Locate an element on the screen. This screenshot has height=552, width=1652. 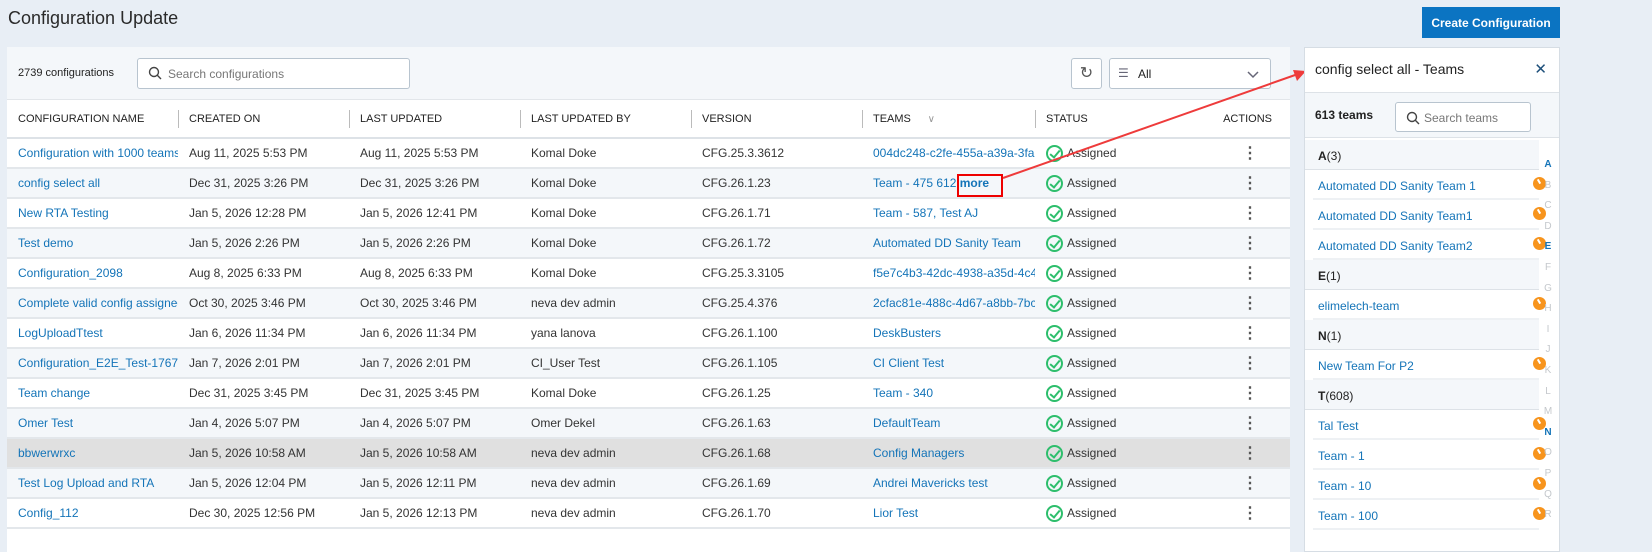
config-name-cell: Configuration_2098 is located at coordinates (92, 273).